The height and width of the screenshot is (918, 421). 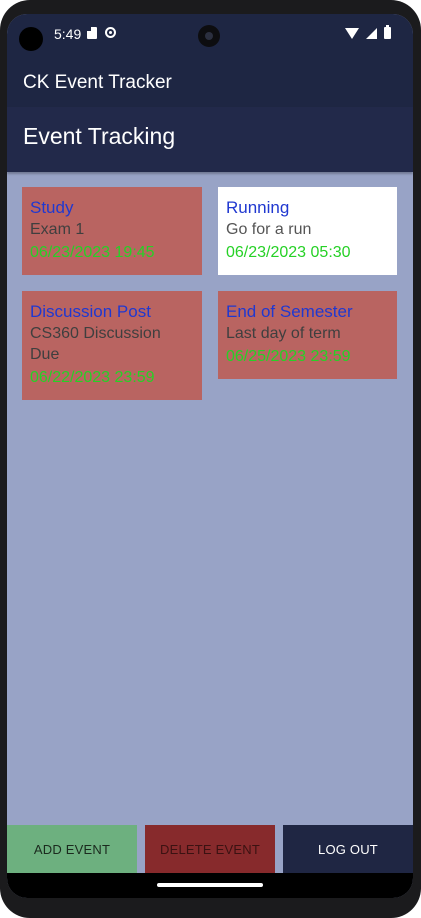 I want to click on action-bar: ADD EVENT DELETE EVENT LOG OUT, so click(x=210, y=849).